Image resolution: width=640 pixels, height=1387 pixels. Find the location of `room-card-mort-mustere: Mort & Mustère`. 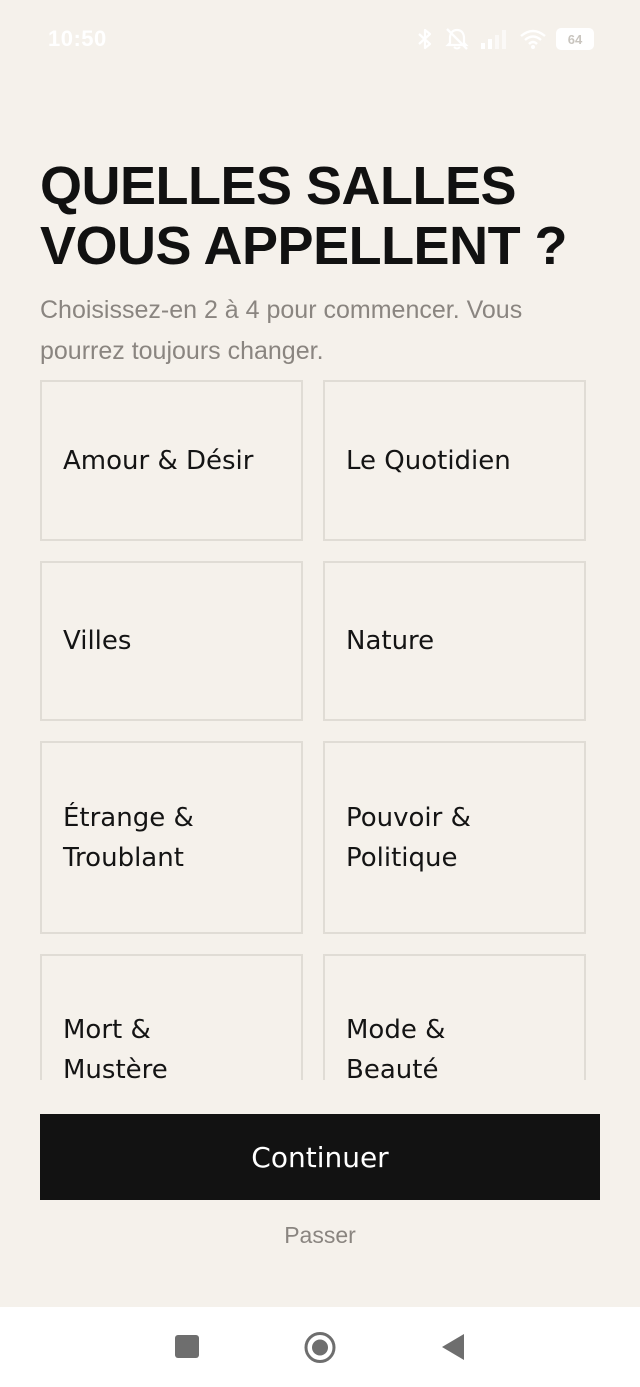

room-card-mort-mustere: Mort & Mustère is located at coordinates (171, 1017).